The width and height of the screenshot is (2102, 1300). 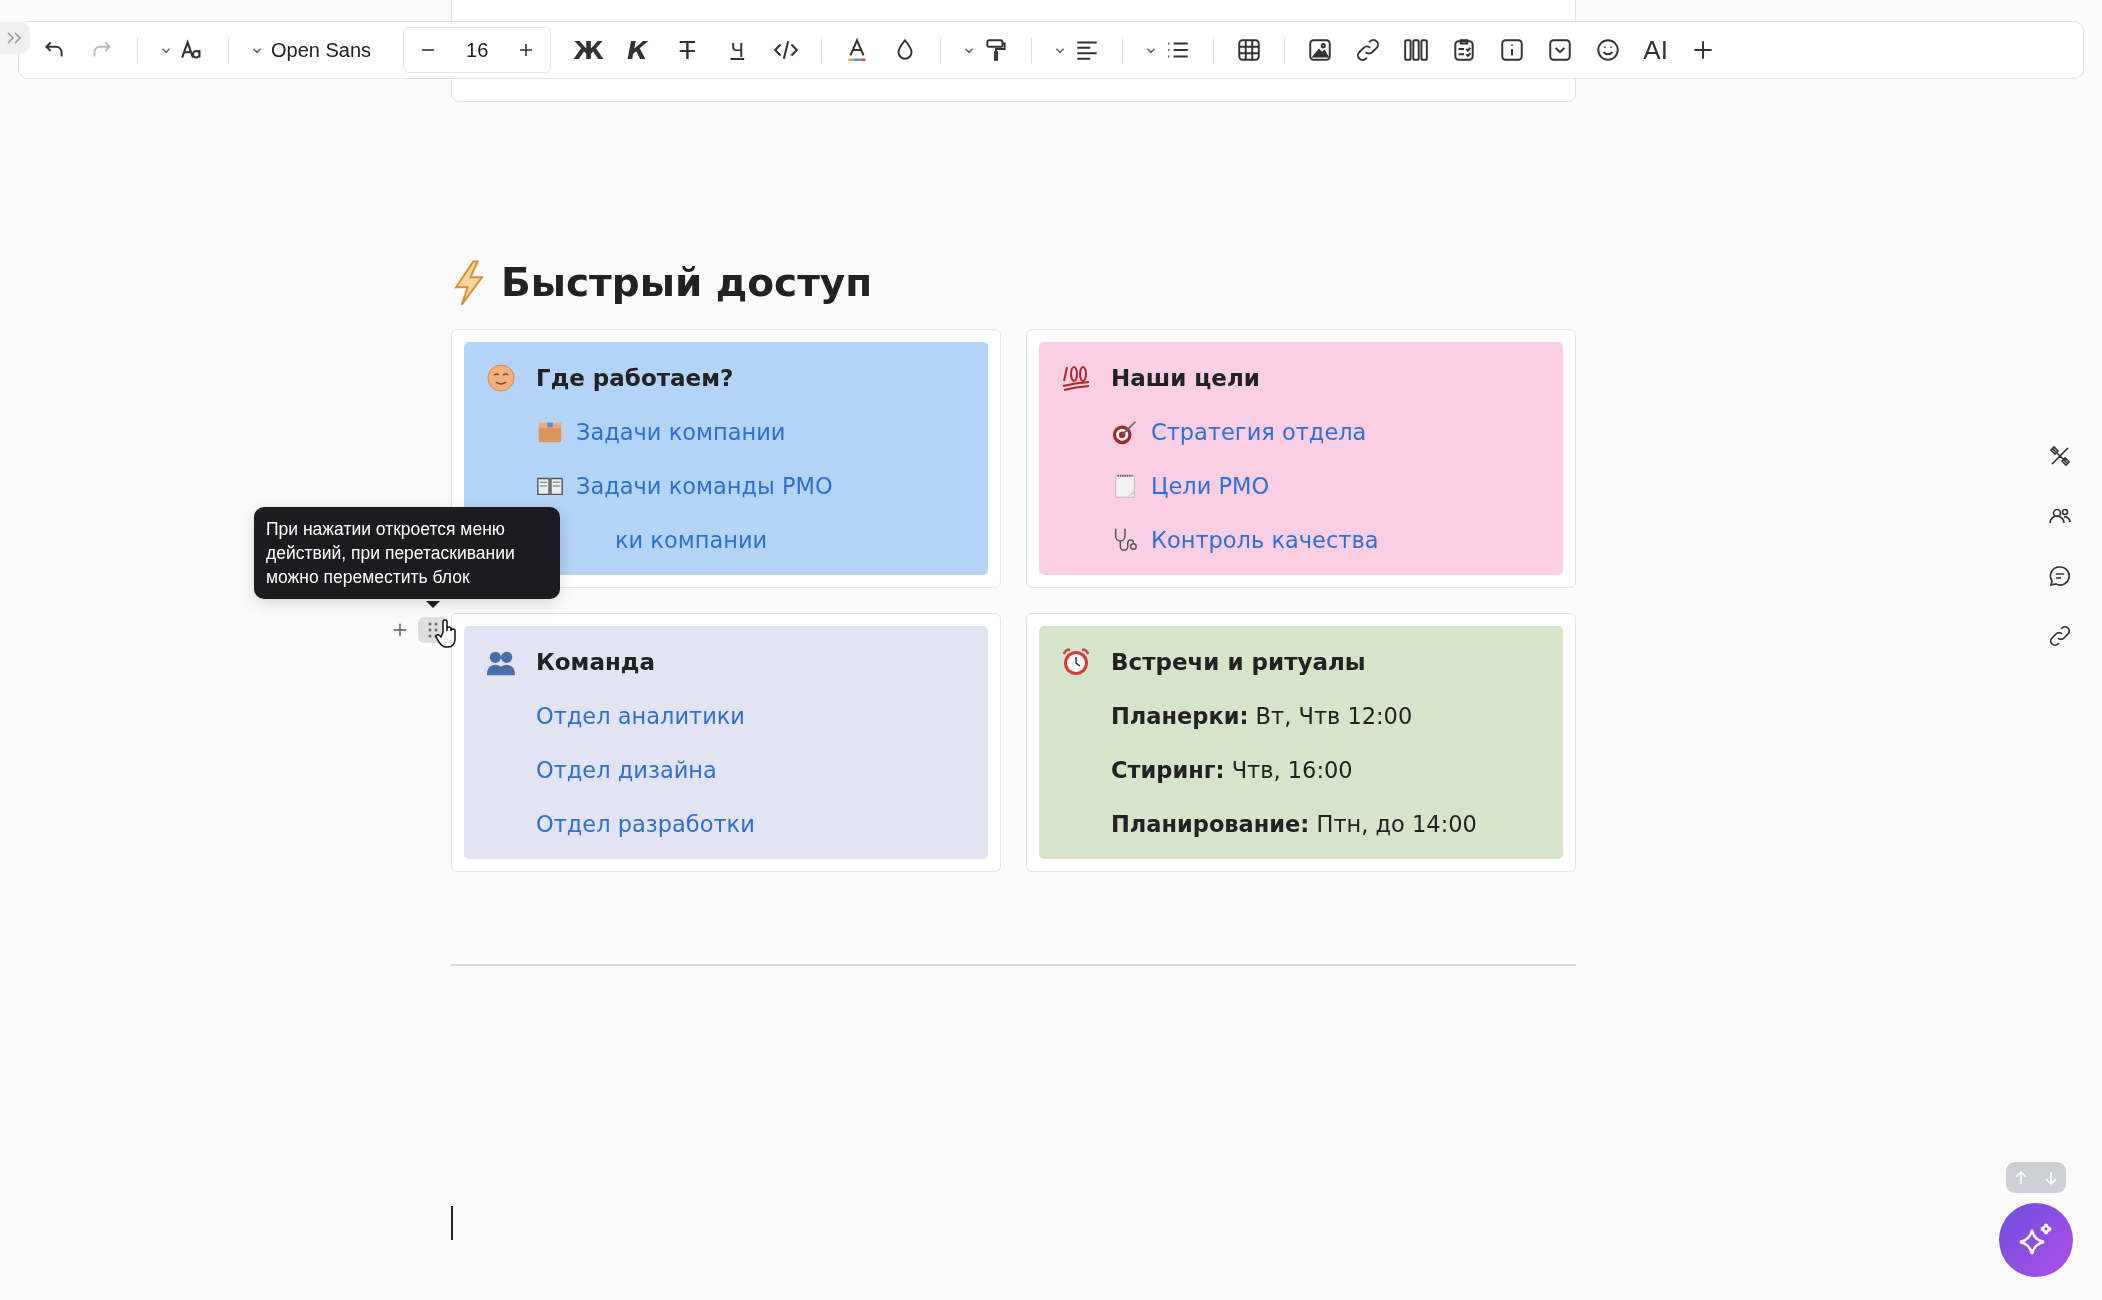 I want to click on crossed-tools-icon, so click(x=2060, y=456).